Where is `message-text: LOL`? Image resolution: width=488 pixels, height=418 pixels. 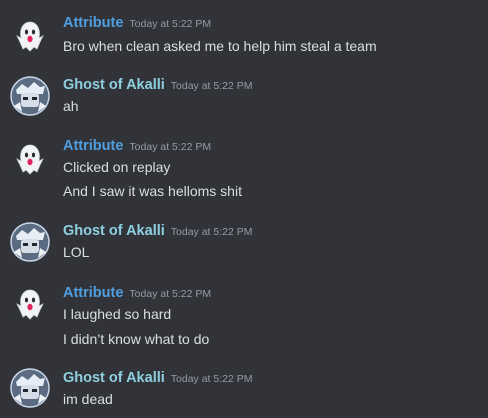 message-text: LOL is located at coordinates (76, 252).